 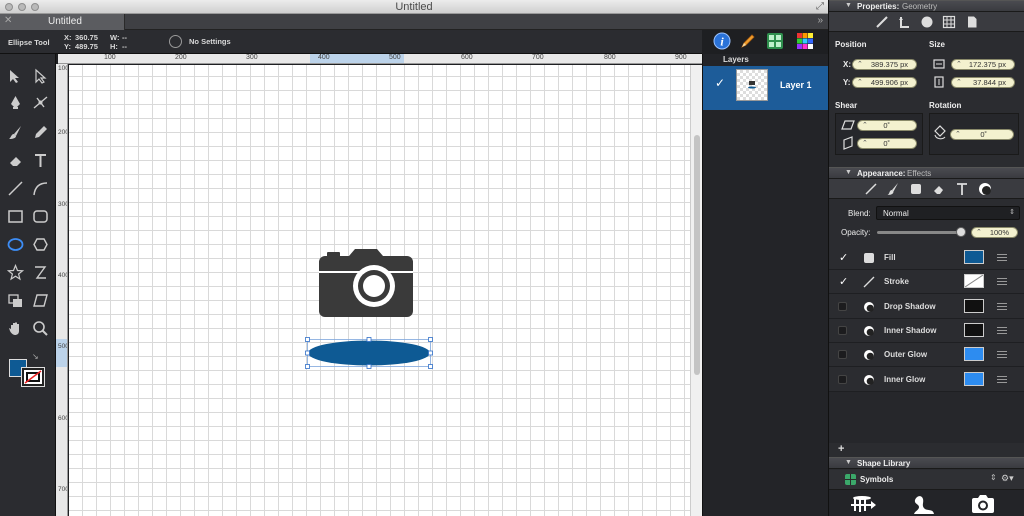 I want to click on canvas-scrollbar, so click(x=696, y=290).